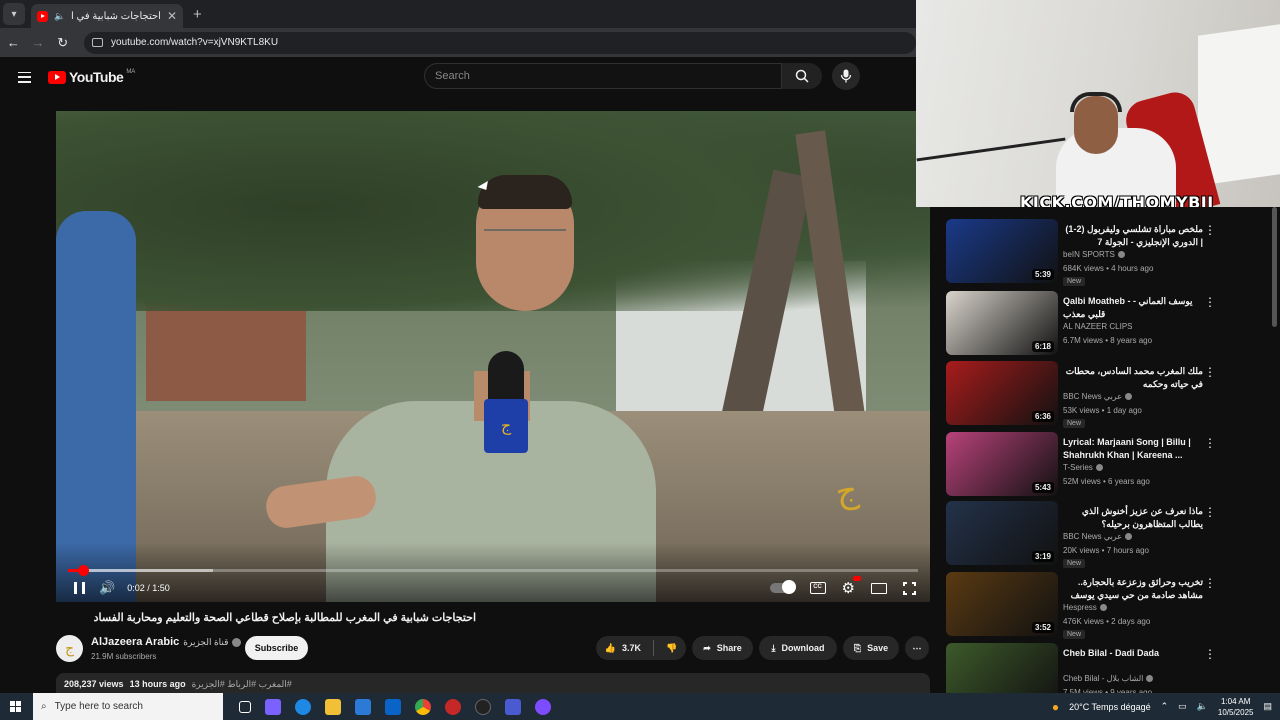  I want to click on notifications-icon: ▤, so click(1267, 706).